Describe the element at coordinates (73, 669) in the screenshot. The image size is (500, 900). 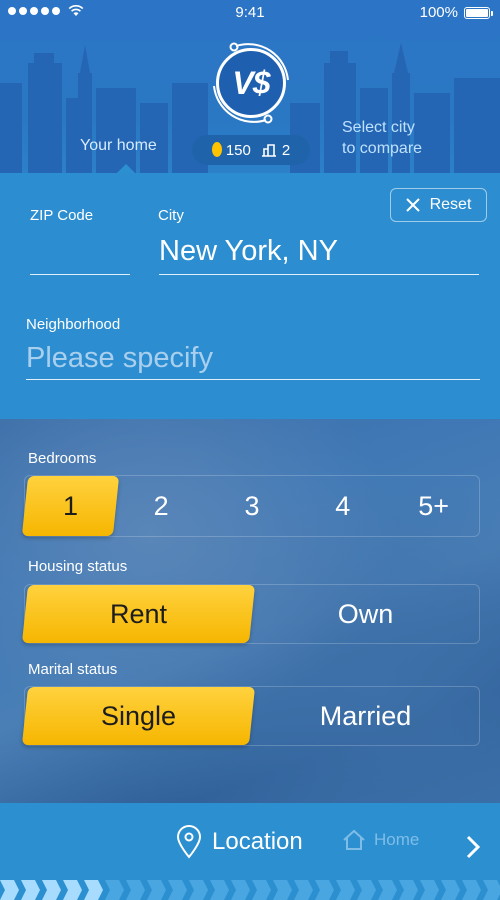
I see `marital-status-label: Marital status` at that location.